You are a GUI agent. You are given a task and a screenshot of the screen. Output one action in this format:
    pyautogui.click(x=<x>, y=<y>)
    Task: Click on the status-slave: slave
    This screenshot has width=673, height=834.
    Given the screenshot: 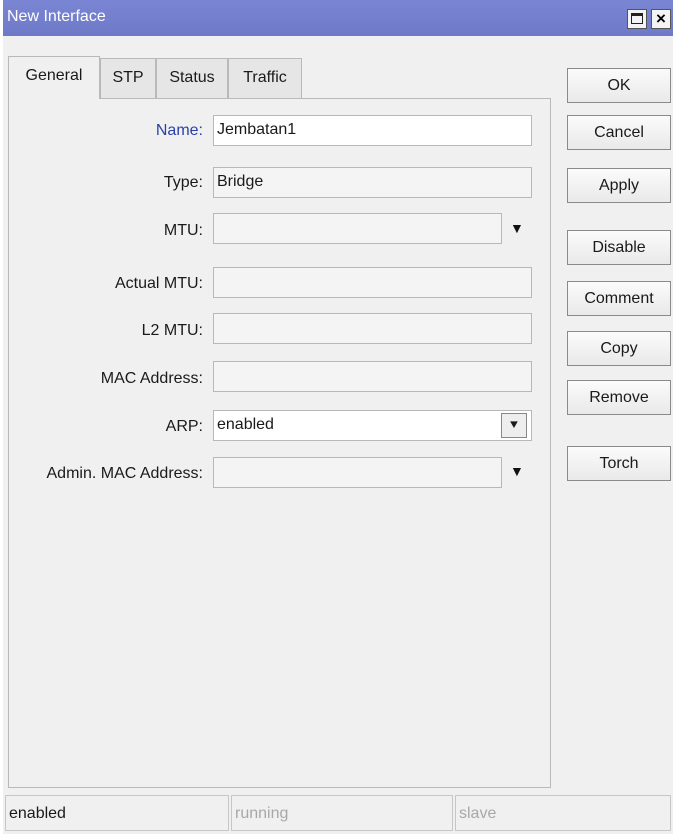 What is the action you would take?
    pyautogui.click(x=563, y=813)
    